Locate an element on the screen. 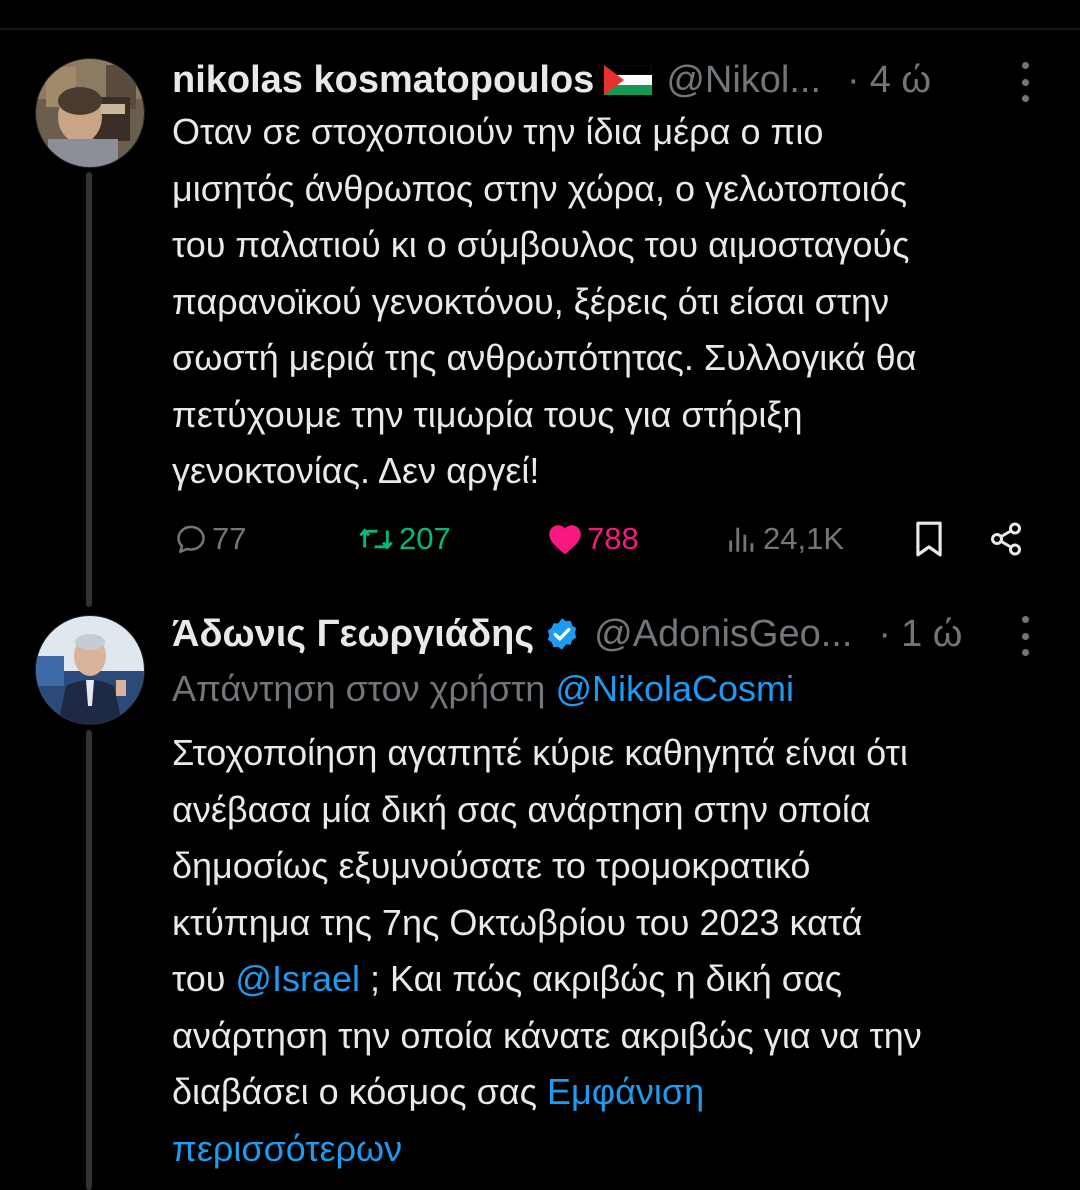 This screenshot has width=1080, height=1190. reply-button: 77 is located at coordinates (210, 539).